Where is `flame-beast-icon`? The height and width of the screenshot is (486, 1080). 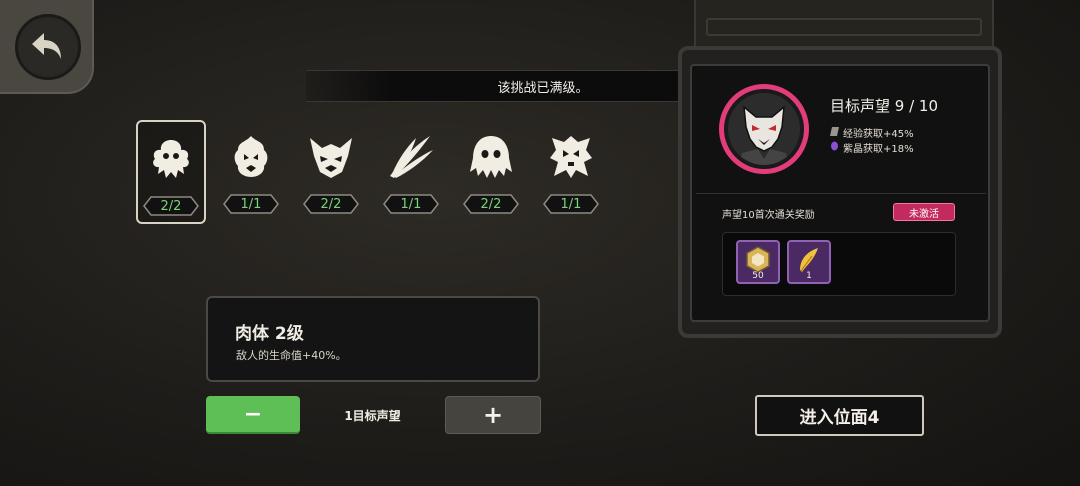 flame-beast-icon is located at coordinates (251, 156).